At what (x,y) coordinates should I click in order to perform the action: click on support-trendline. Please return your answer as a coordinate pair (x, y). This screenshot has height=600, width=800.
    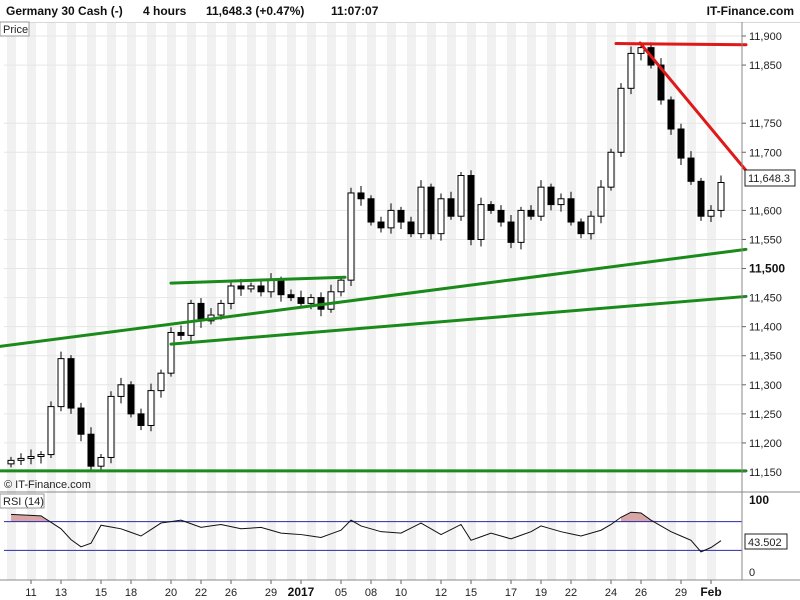
    Looking at the image, I should click on (458, 320).